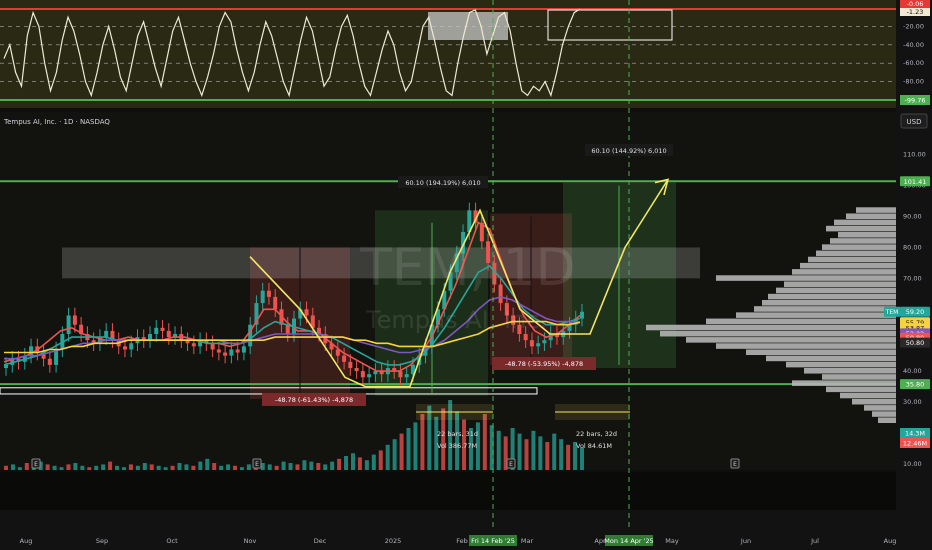 Image resolution: width=932 pixels, height=550 pixels. What do you see at coordinates (912, 217) in the screenshot?
I see `price-tick: 90.00` at bounding box center [912, 217].